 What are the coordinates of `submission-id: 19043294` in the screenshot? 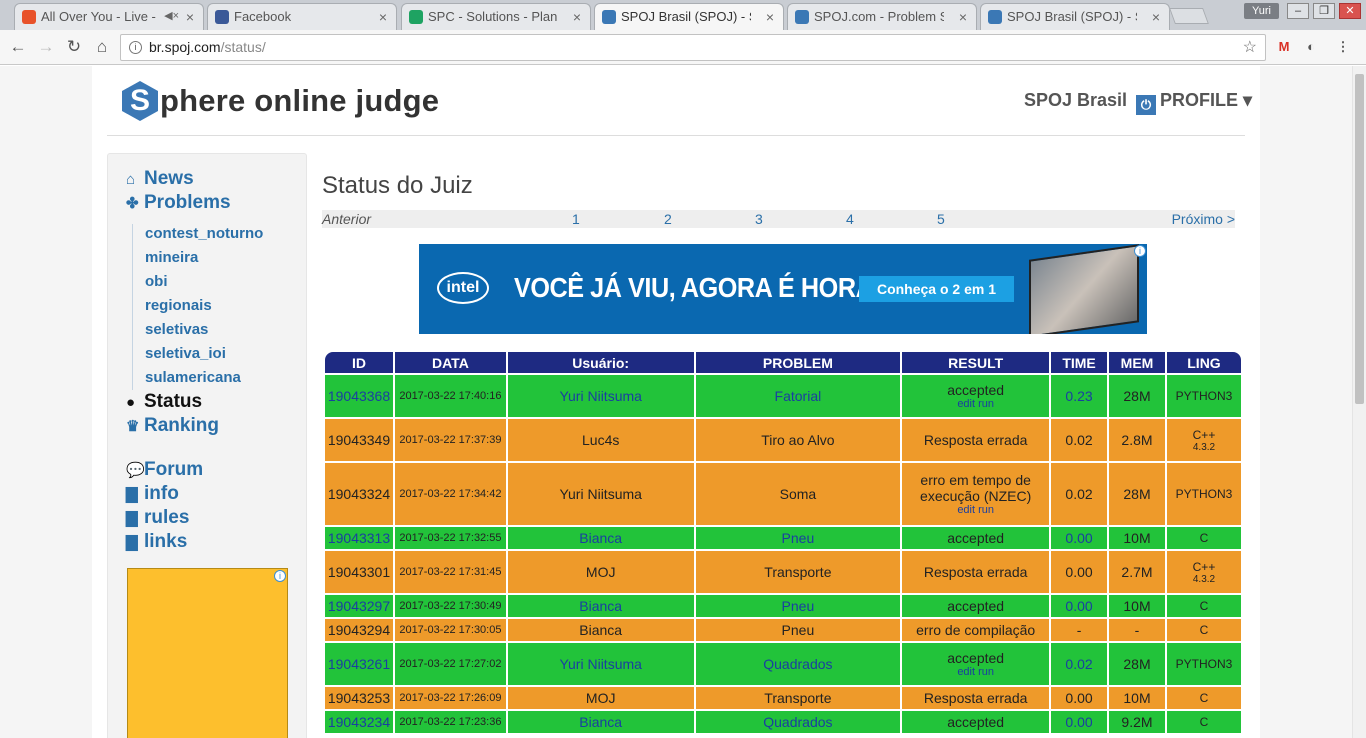 It's located at (359, 630).